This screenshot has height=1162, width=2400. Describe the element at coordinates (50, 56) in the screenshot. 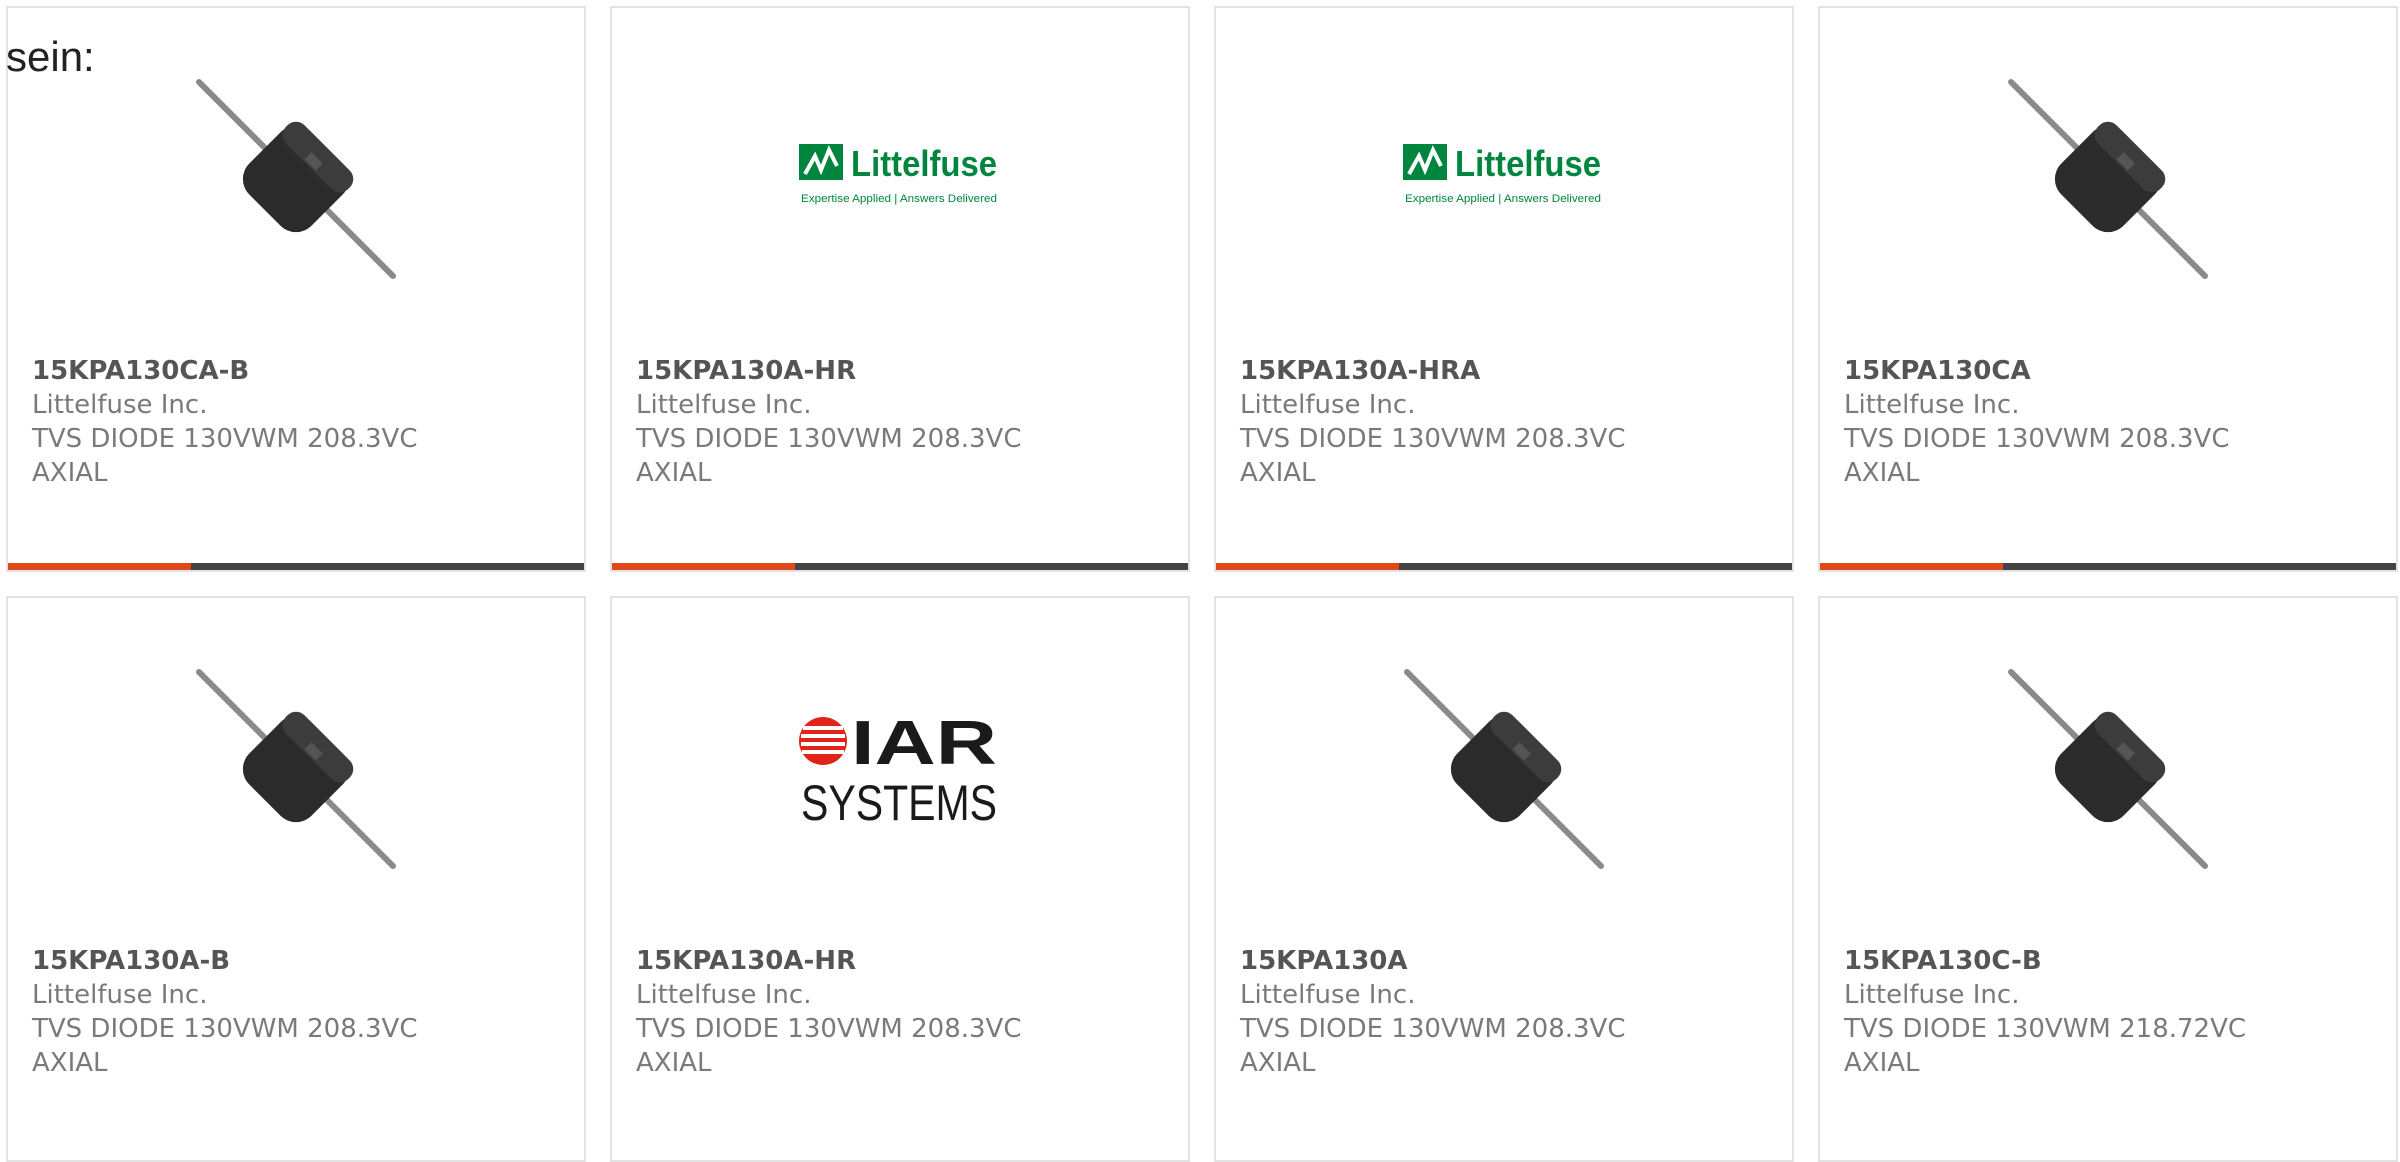

I see `intro-text: sein:` at that location.